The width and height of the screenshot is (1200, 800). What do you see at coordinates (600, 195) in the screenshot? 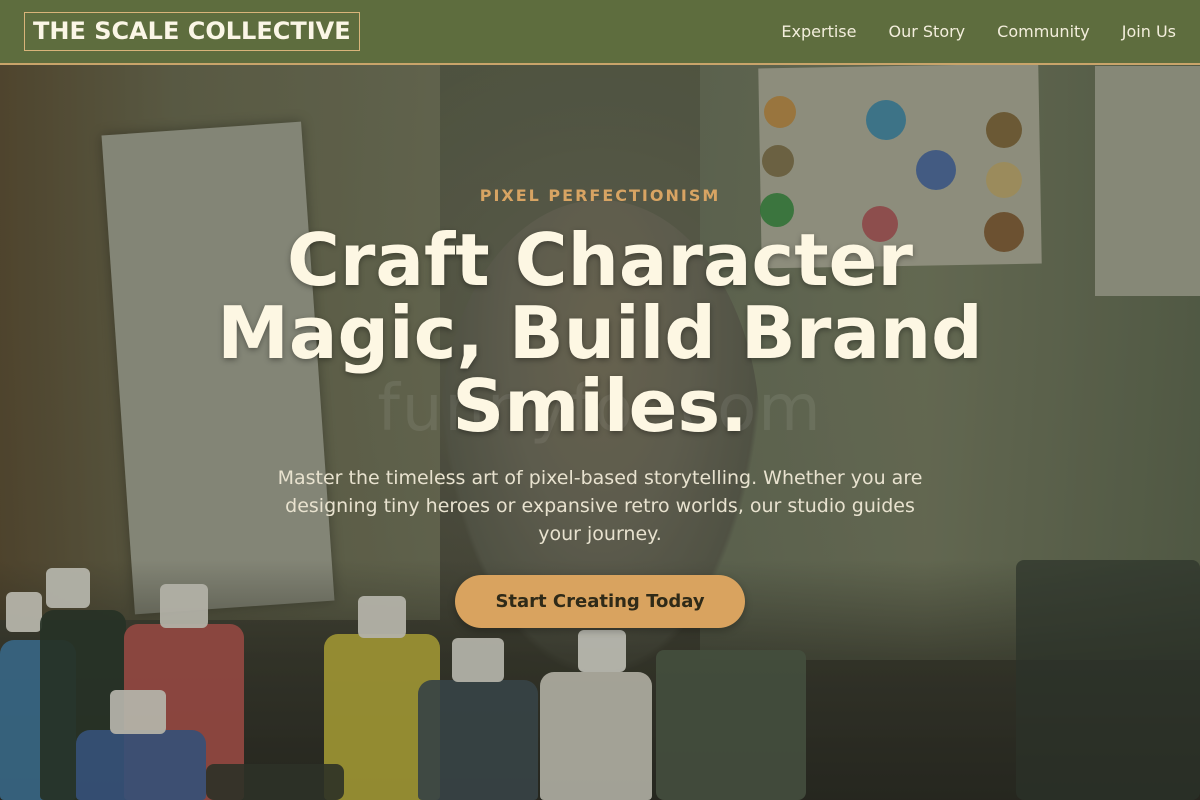
I see `hero-eyebrow: PIXEL PERFECTIONISM` at bounding box center [600, 195].